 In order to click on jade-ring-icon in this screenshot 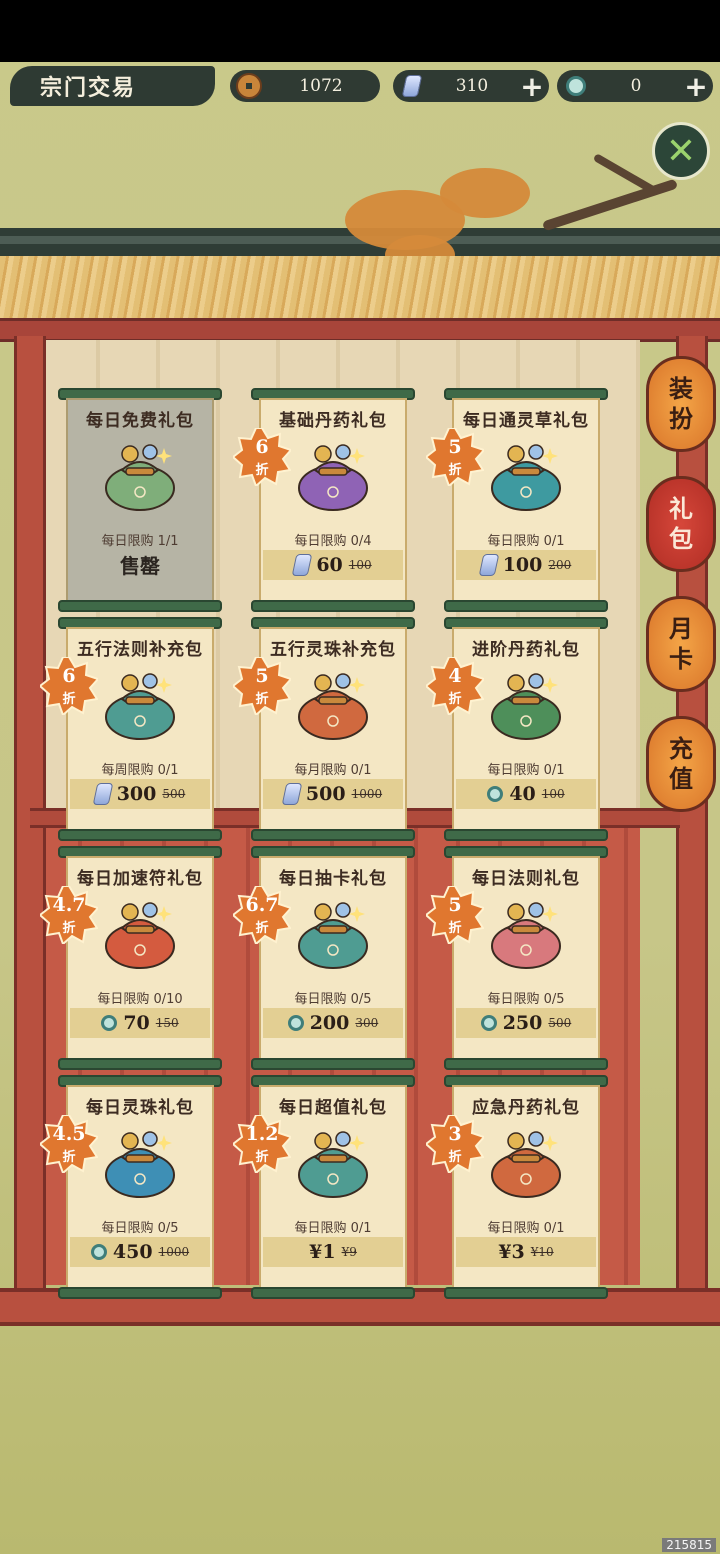, I will do `click(495, 794)`.